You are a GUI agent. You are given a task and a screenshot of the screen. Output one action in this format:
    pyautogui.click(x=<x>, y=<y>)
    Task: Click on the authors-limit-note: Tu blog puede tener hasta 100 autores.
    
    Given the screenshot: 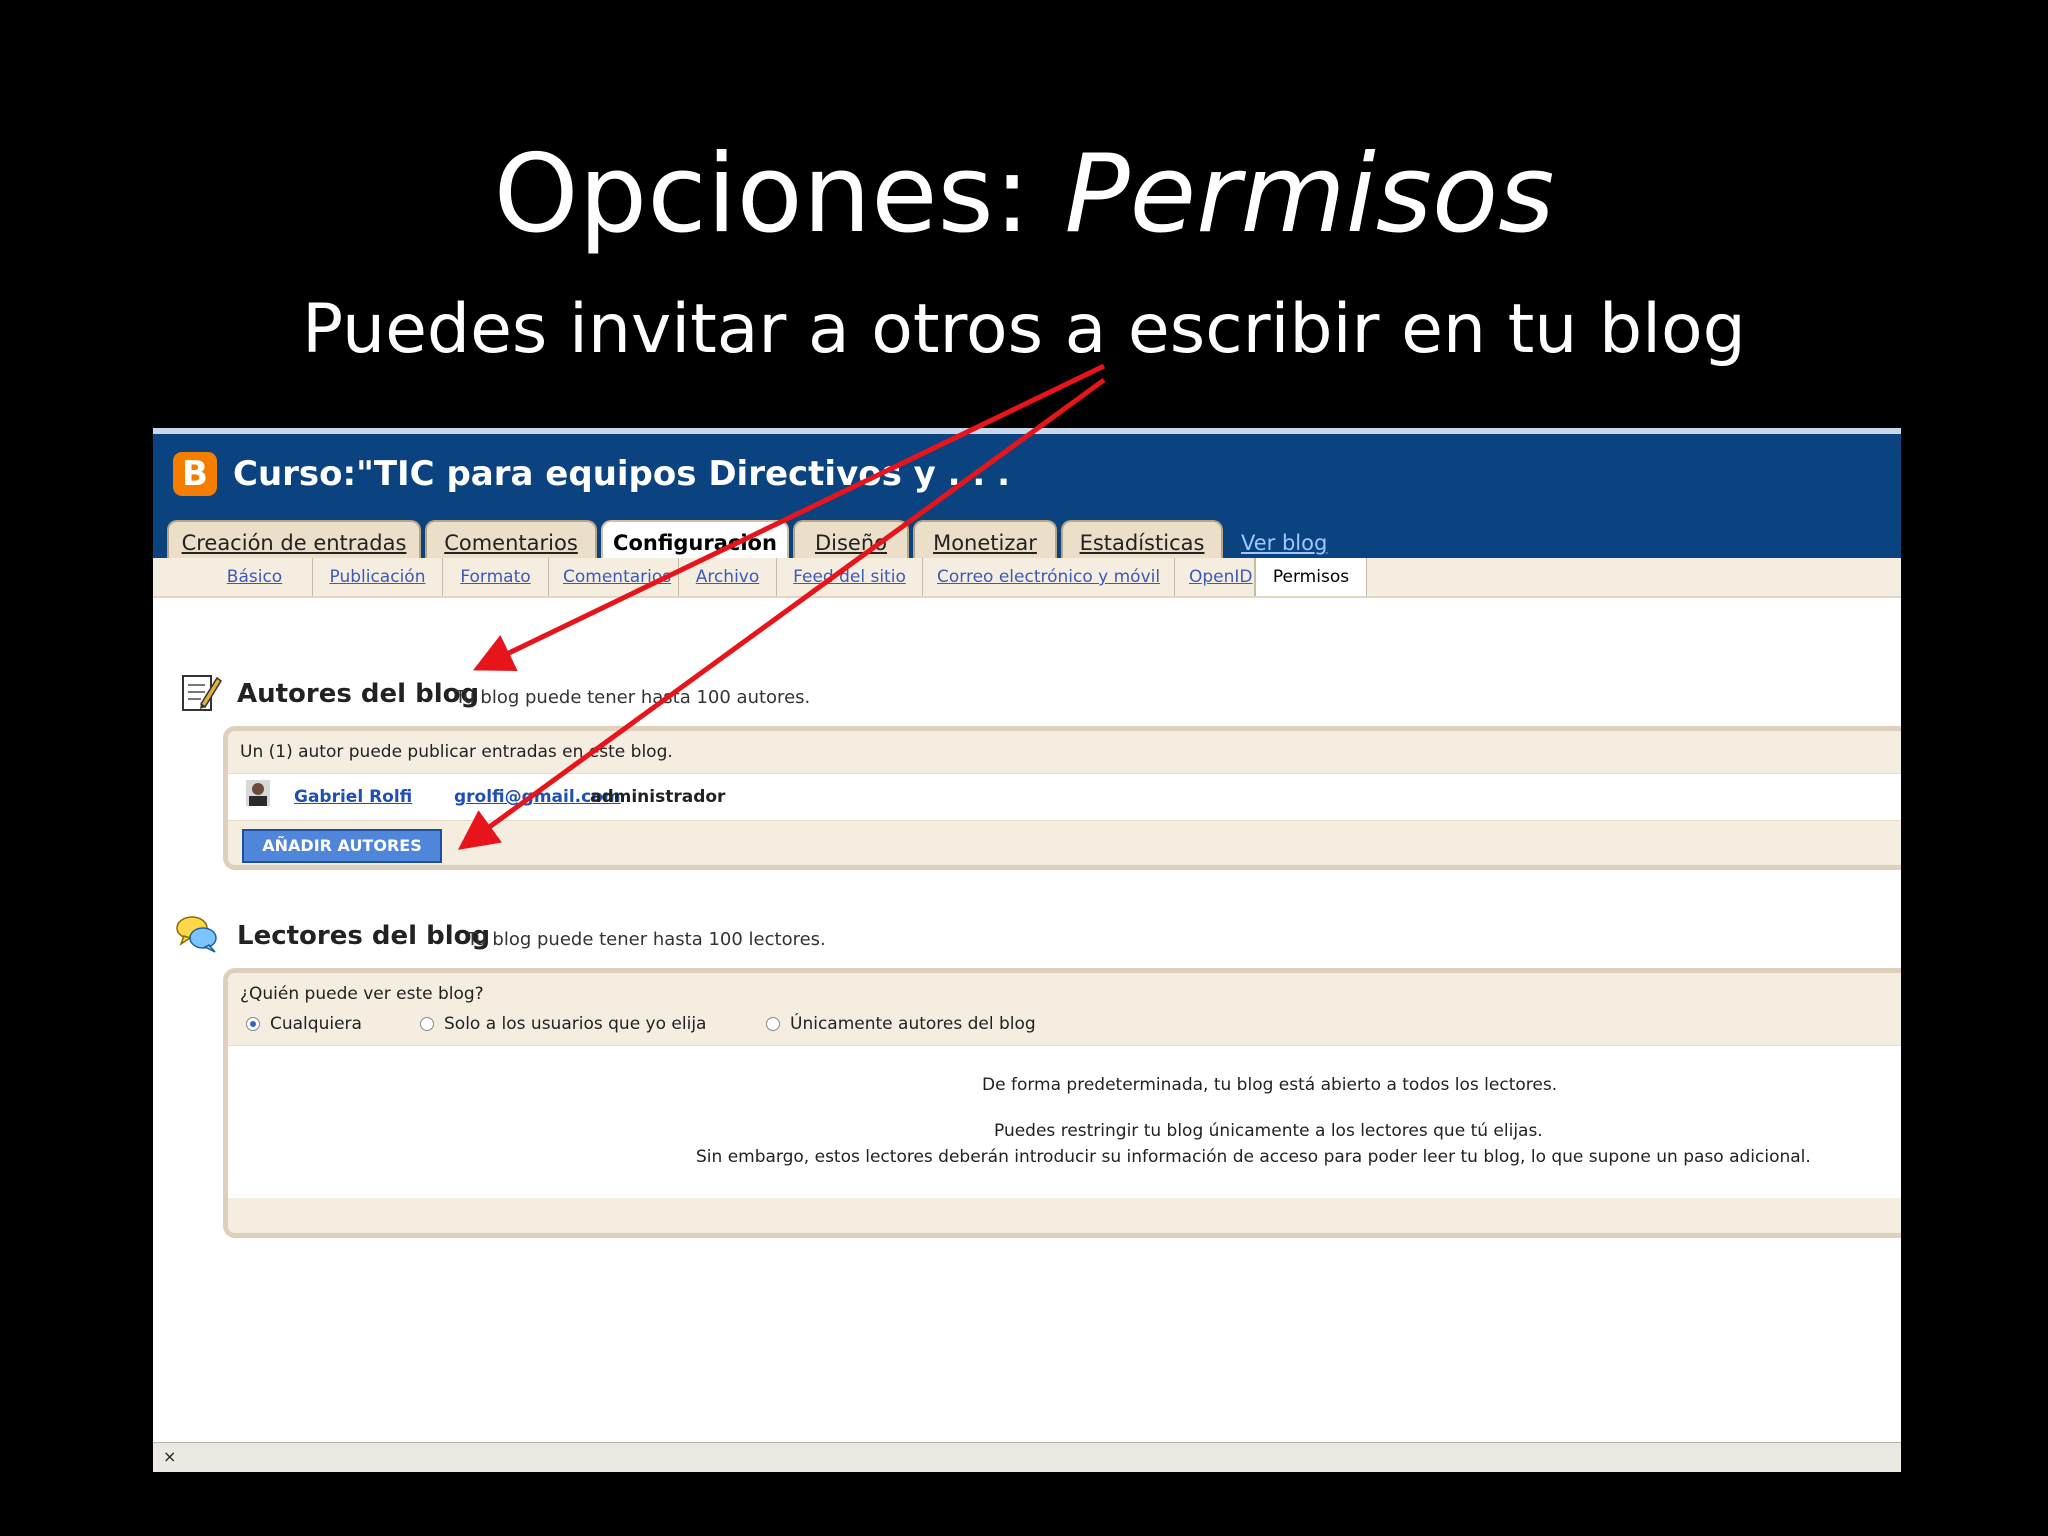 What is the action you would take?
    pyautogui.click(x=633, y=697)
    